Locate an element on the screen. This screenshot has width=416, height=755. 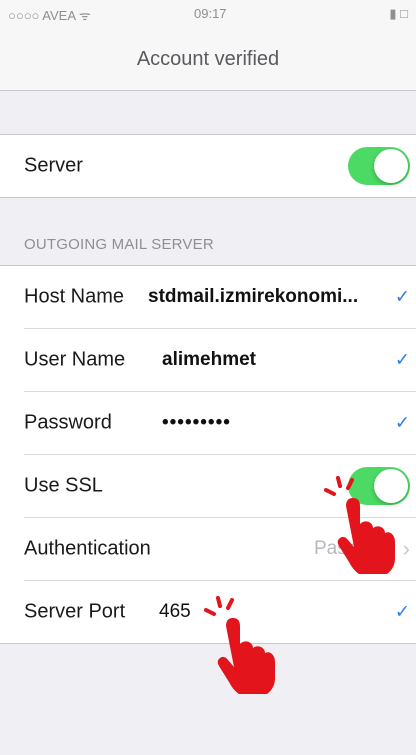
navigation-bar: Account verified is located at coordinates (208, 58).